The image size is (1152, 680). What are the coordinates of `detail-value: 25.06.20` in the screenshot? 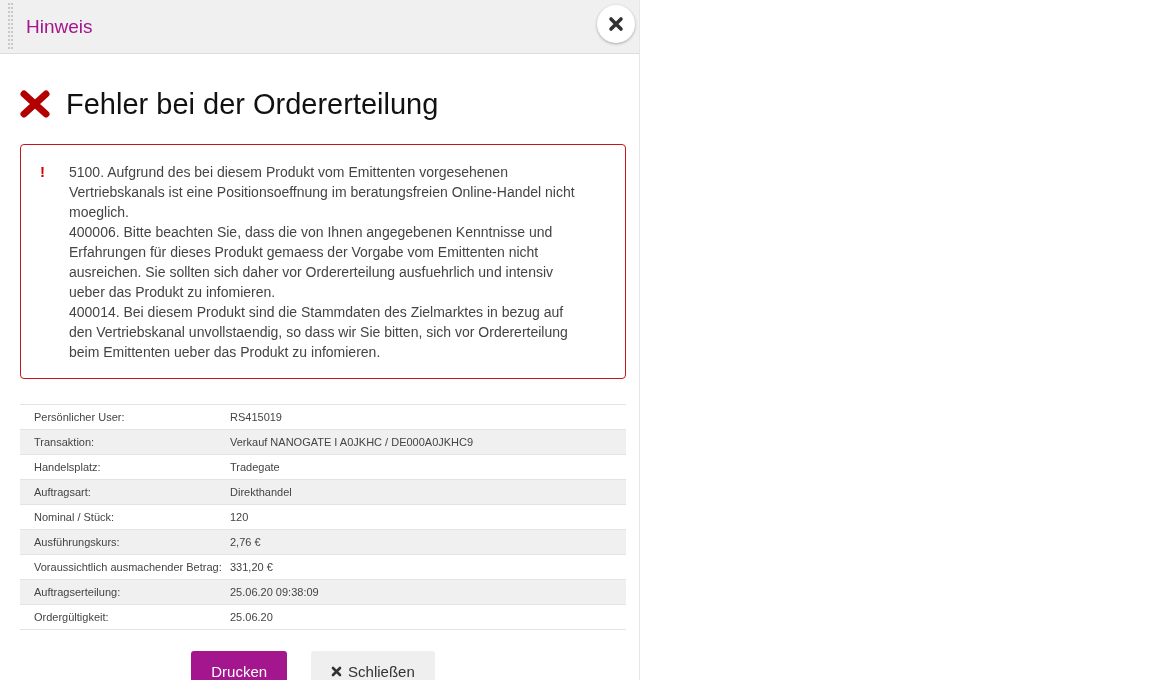 It's located at (252, 617).